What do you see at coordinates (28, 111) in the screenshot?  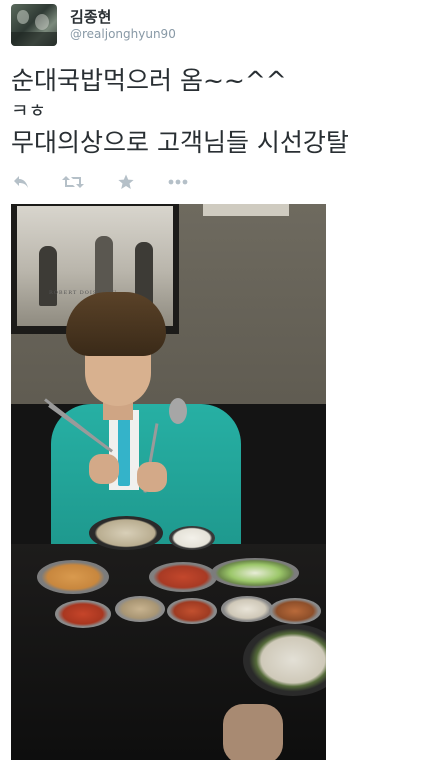 I see `tweet-text-line-2: ㅋㅎ` at bounding box center [28, 111].